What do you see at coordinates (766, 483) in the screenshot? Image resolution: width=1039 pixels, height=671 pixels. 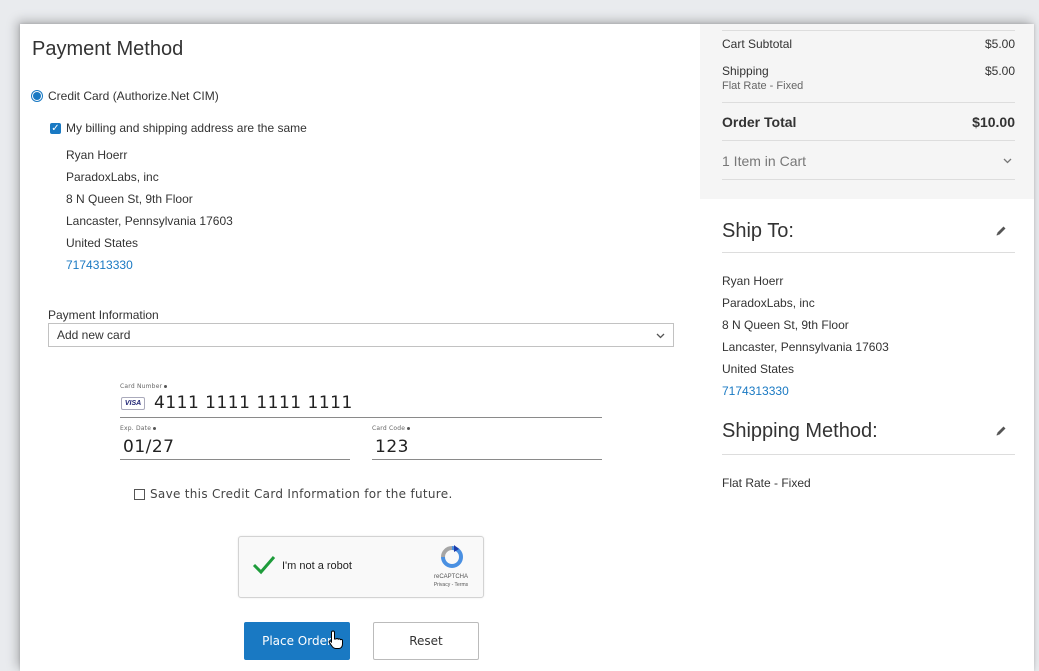 I see `shipping-method-value: Flat Rate - Fixed` at bounding box center [766, 483].